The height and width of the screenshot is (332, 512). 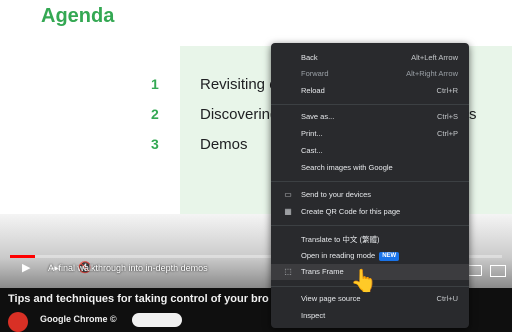 I want to click on captions-icon, so click(x=475, y=270).